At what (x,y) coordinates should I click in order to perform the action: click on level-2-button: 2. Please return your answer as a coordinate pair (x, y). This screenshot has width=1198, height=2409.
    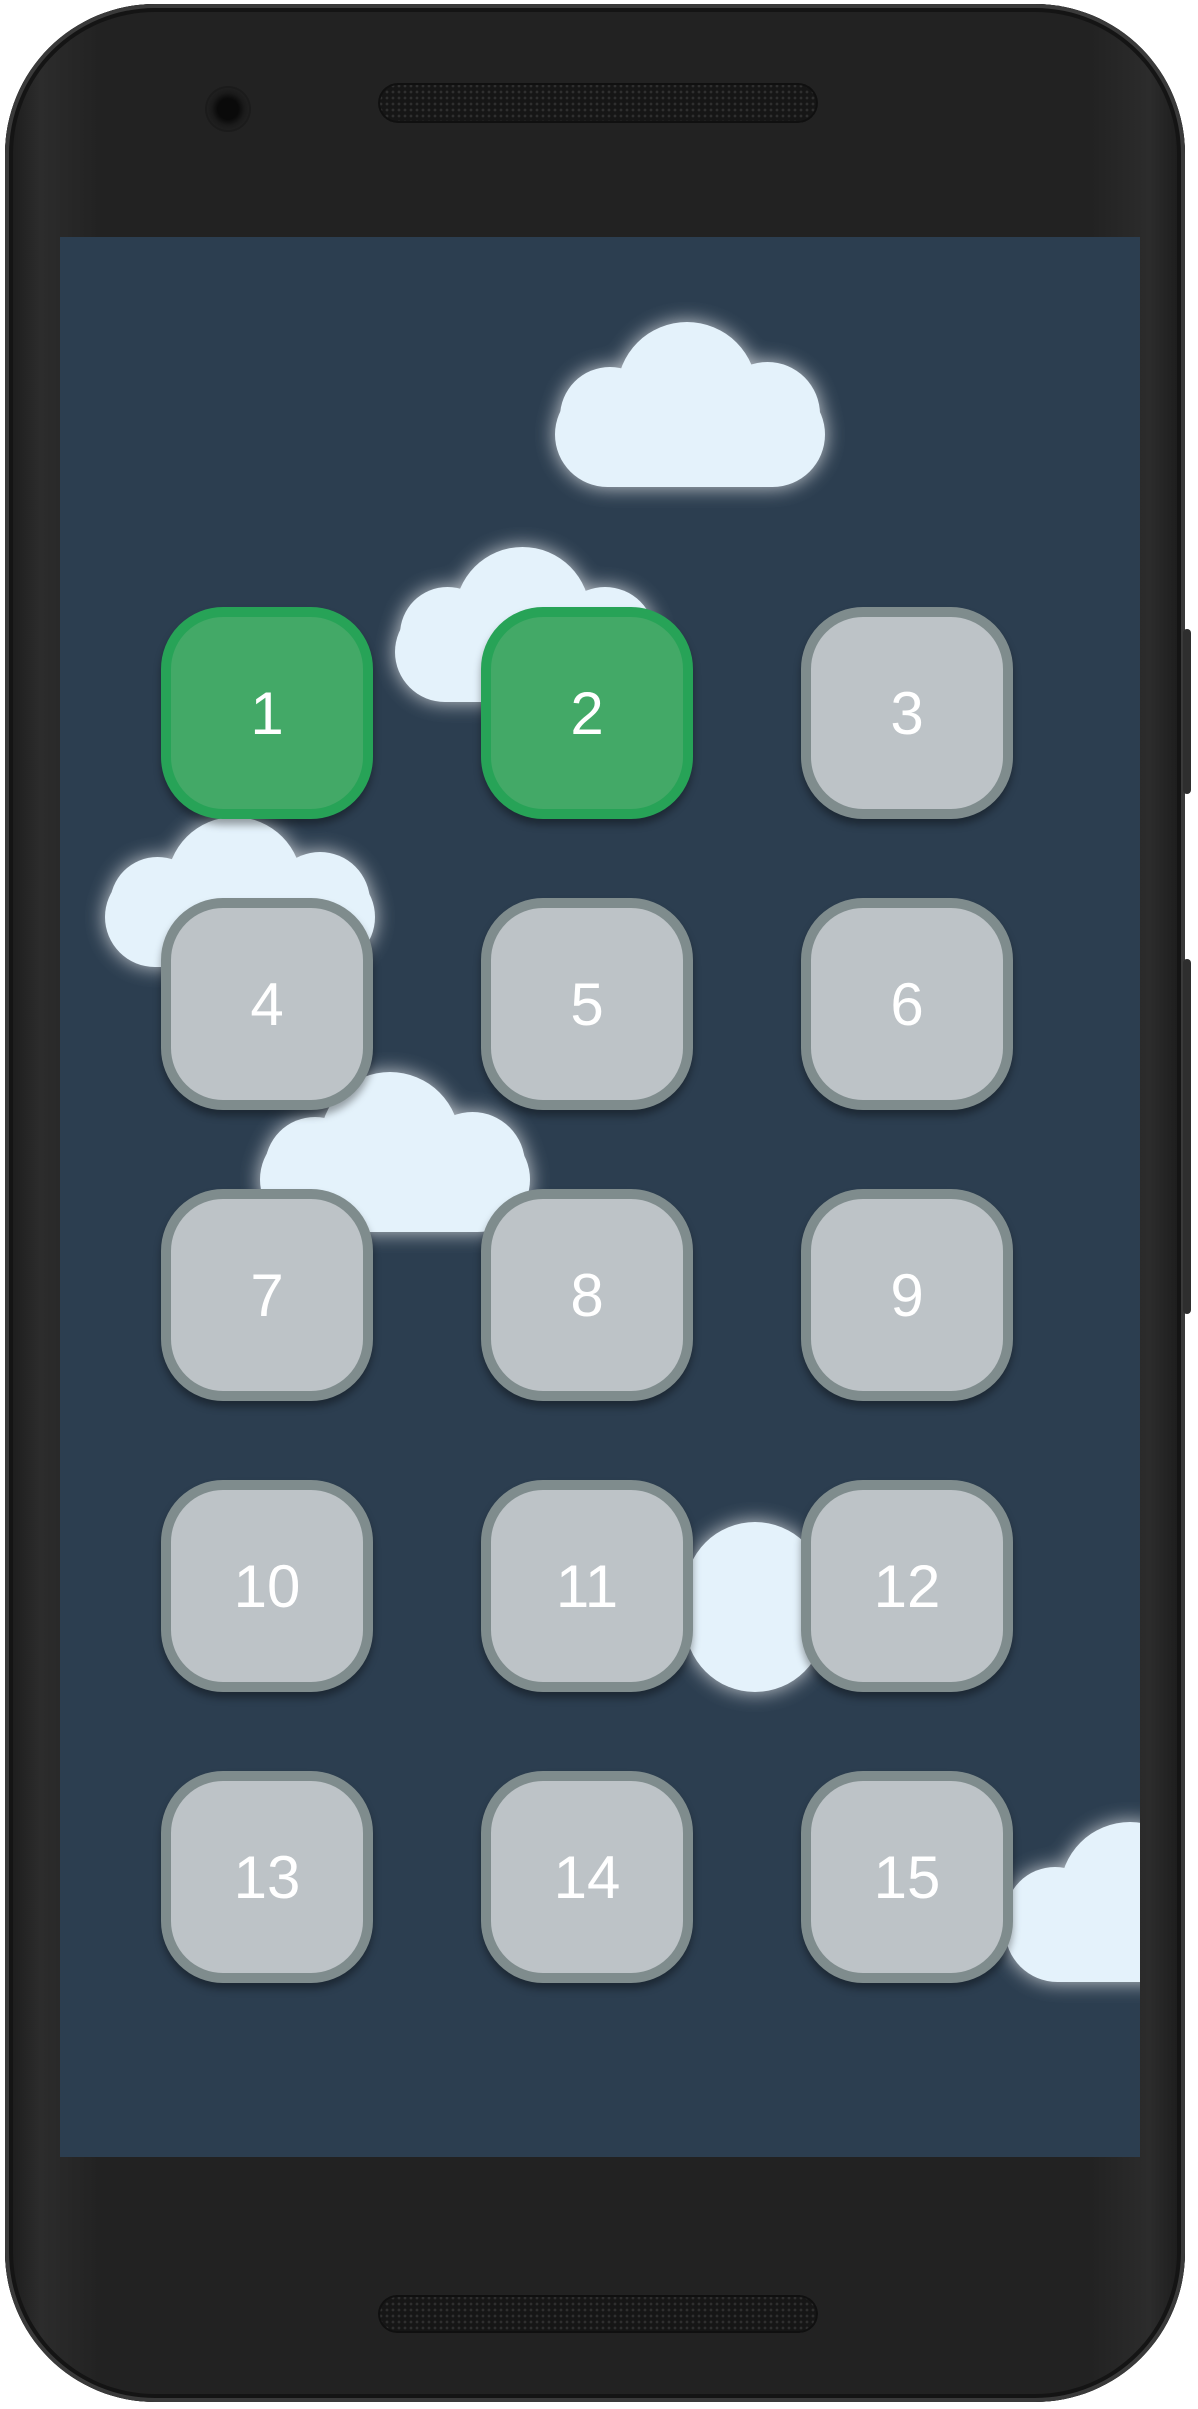
    Looking at the image, I should click on (587, 713).